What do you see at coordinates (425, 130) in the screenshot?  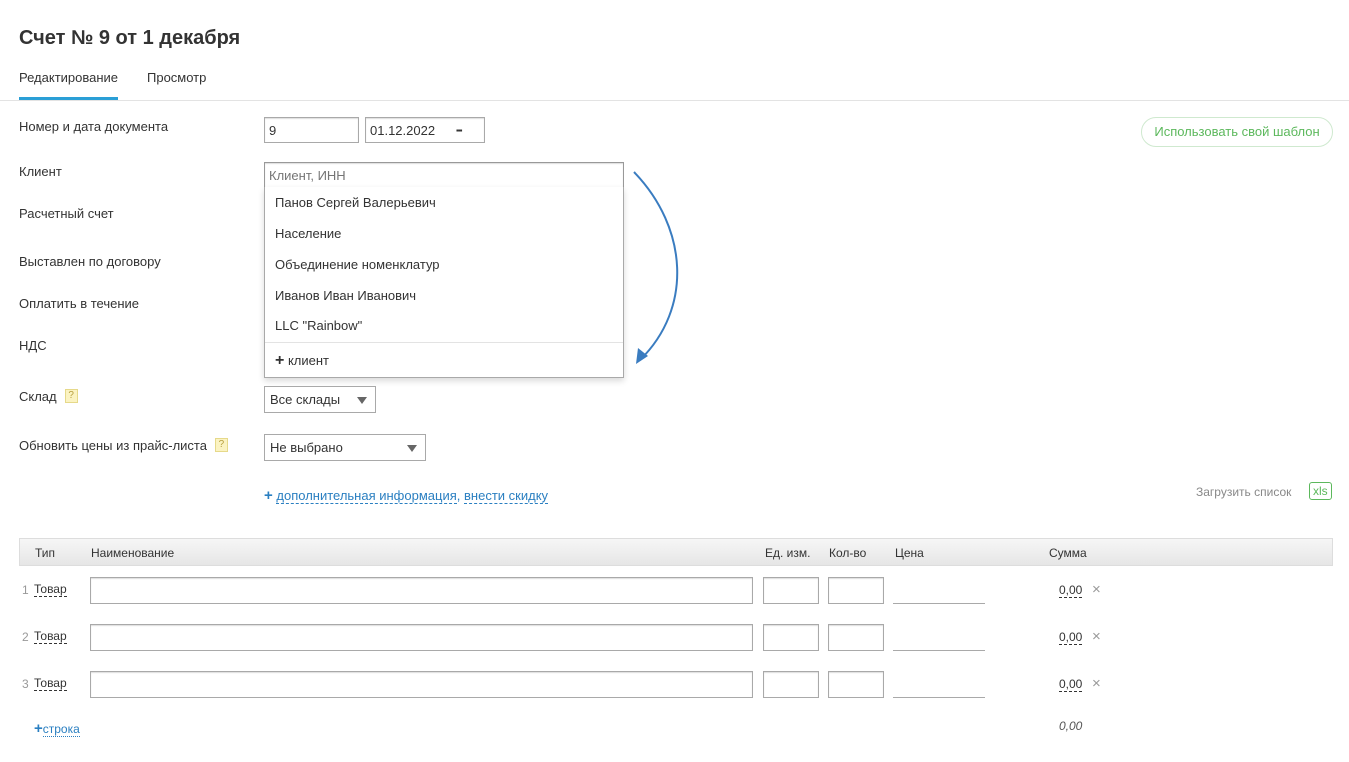 I see `doc-date-input` at bounding box center [425, 130].